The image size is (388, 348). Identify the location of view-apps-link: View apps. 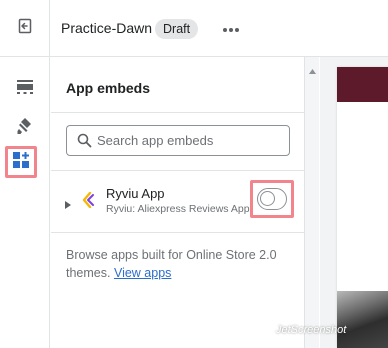
(142, 273).